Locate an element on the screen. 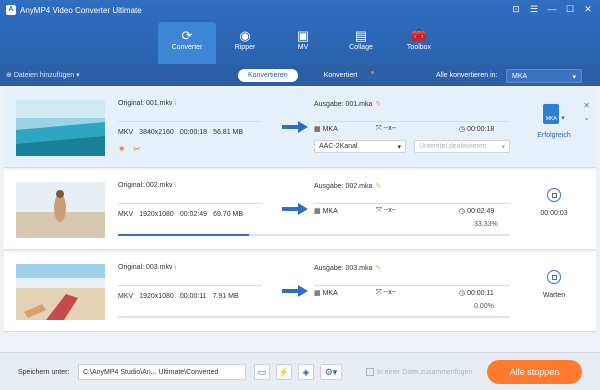 This screenshot has width=600, height=390. tab-collage: ▤ Collage is located at coordinates (361, 42).